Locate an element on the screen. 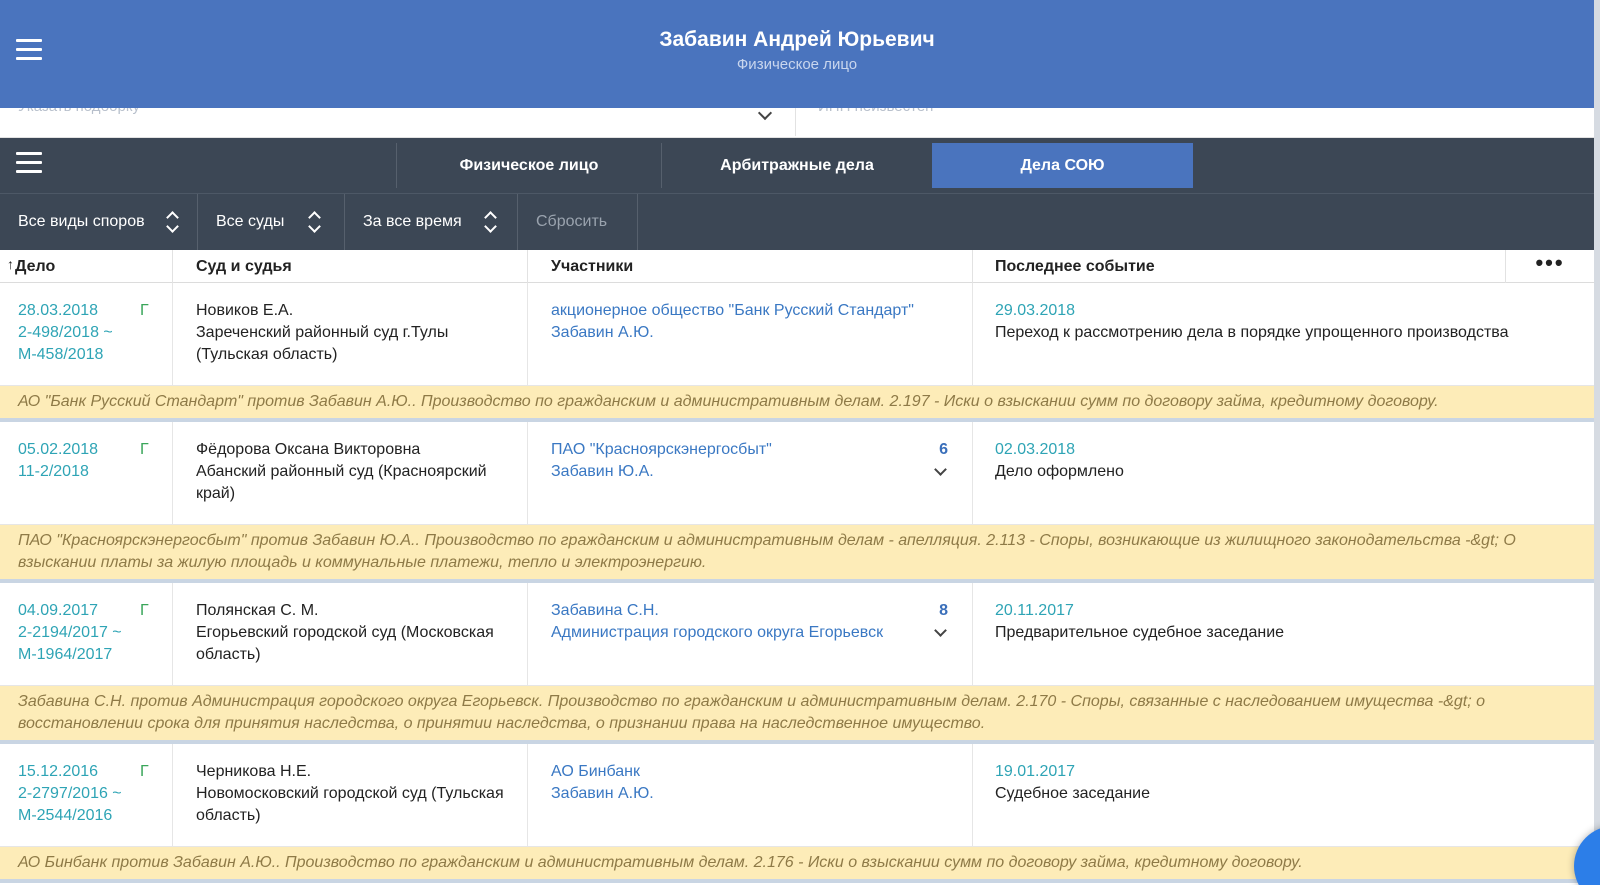  column-header-case: ↑Дело is located at coordinates (86, 266).